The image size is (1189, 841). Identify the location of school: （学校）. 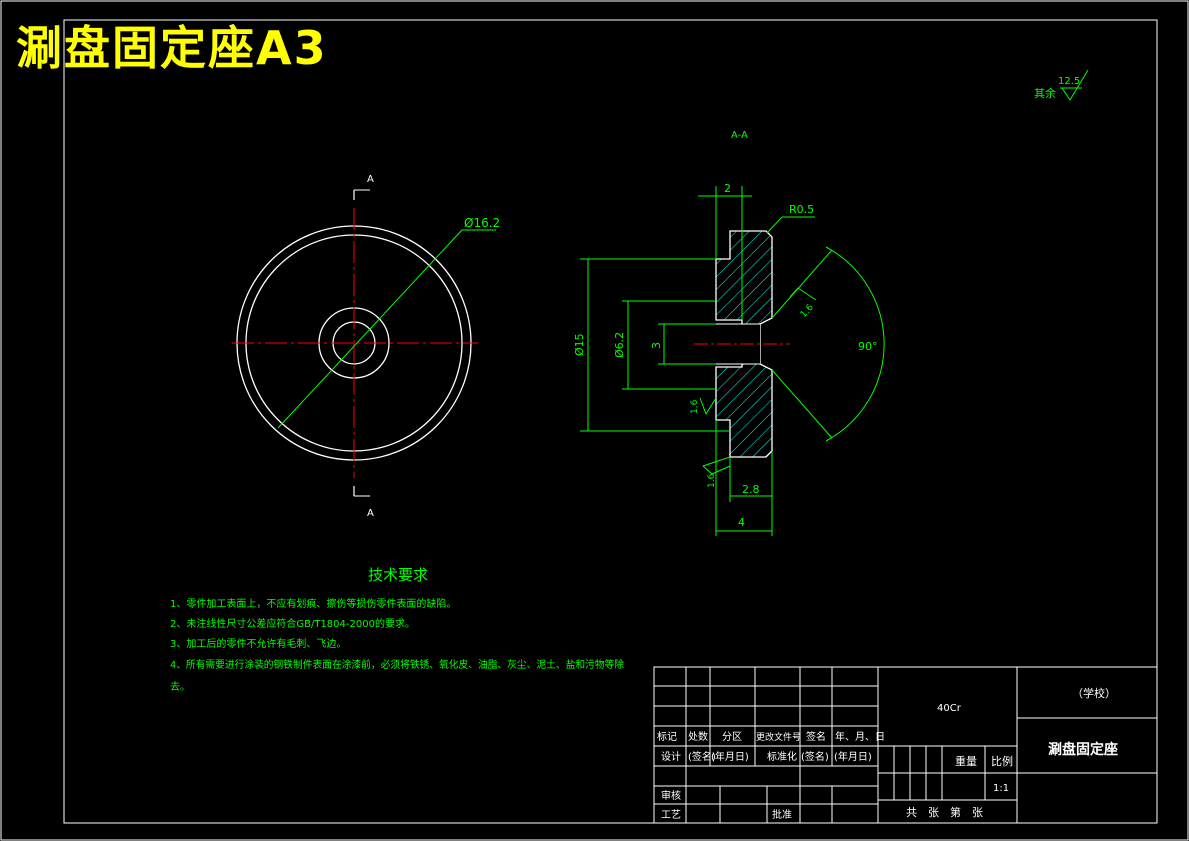
(1094, 693).